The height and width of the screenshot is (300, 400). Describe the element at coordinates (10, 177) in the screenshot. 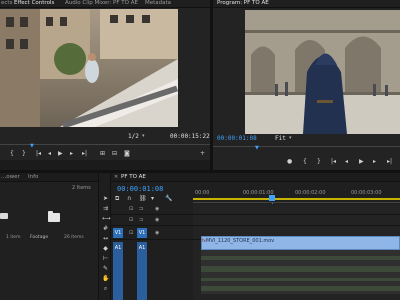

I see `tab-browser: ...ower` at that location.